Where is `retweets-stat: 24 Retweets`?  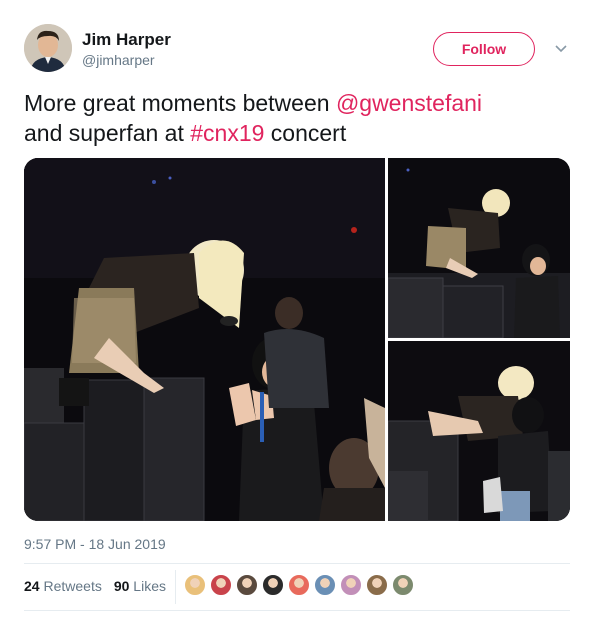
retweets-stat: 24 Retweets is located at coordinates (63, 586).